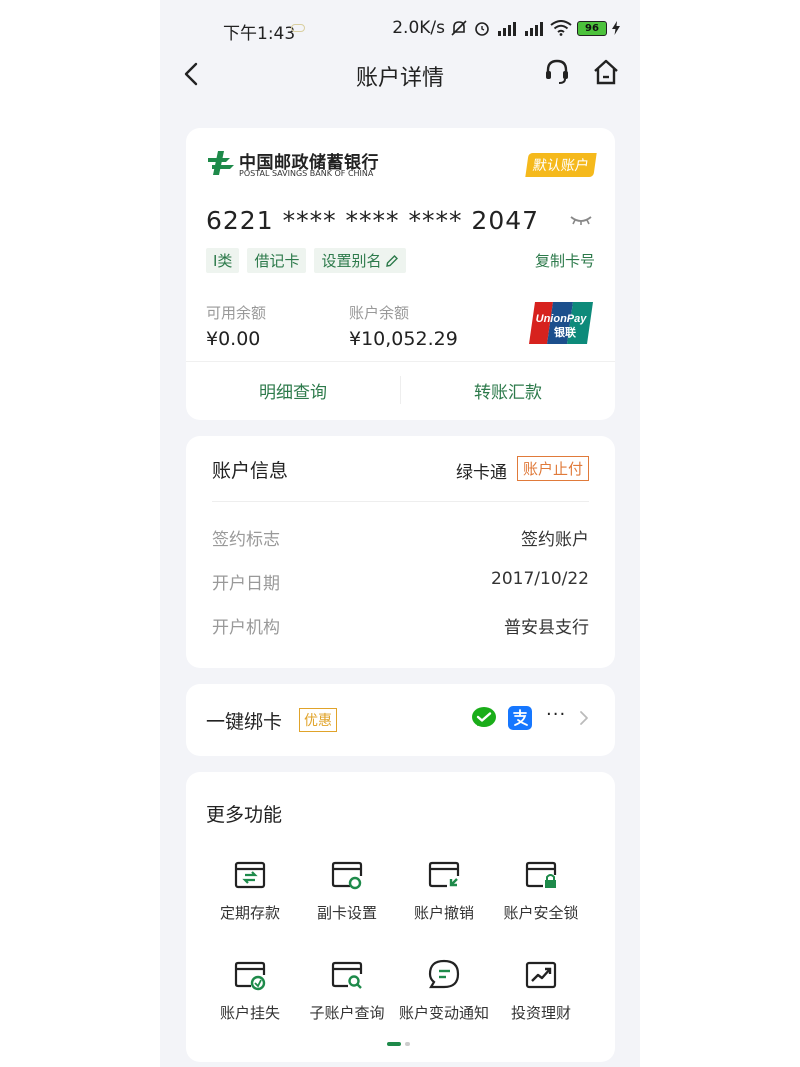 The image size is (800, 1067). What do you see at coordinates (541, 990) in the screenshot?
I see `investment-button: 投资理财` at bounding box center [541, 990].